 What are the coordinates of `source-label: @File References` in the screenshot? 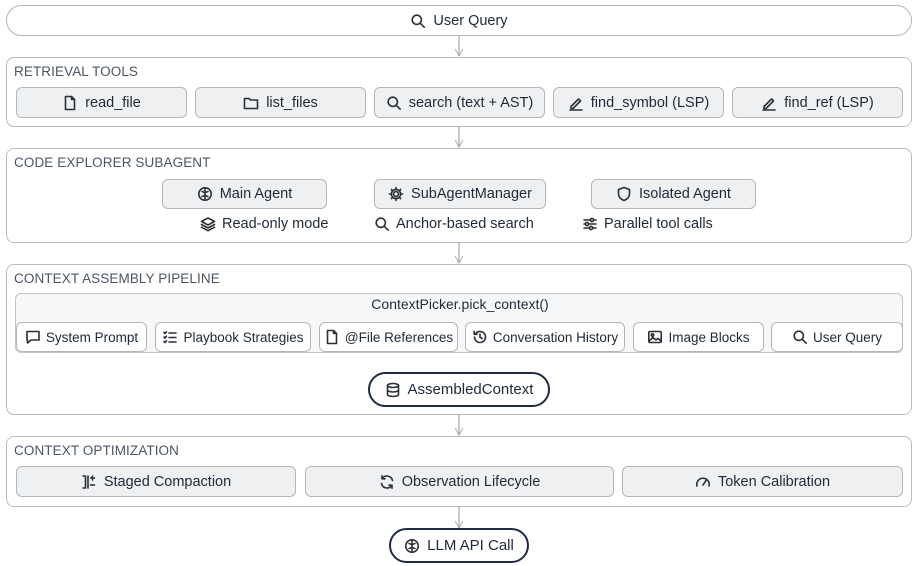 It's located at (399, 337).